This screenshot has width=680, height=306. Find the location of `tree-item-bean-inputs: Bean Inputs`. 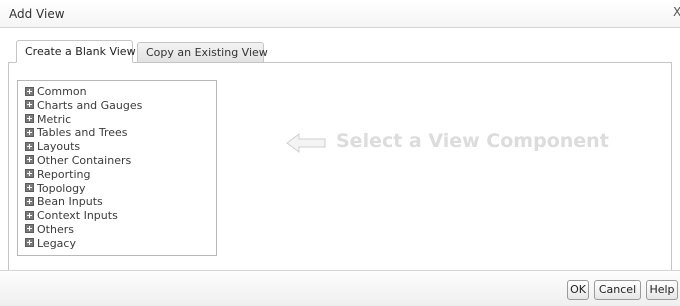

tree-item-bean-inputs: Bean Inputs is located at coordinates (83, 202).